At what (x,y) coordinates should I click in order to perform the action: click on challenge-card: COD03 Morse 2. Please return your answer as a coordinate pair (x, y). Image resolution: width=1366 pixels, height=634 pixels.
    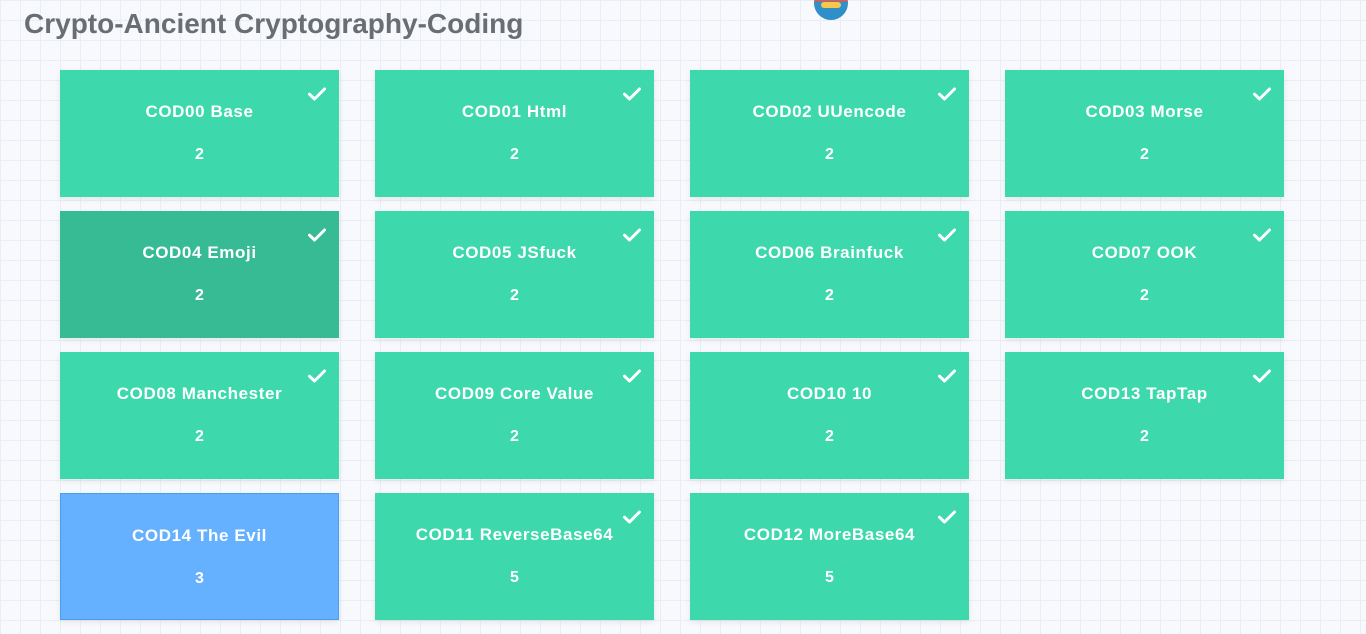
    Looking at the image, I should click on (1144, 133).